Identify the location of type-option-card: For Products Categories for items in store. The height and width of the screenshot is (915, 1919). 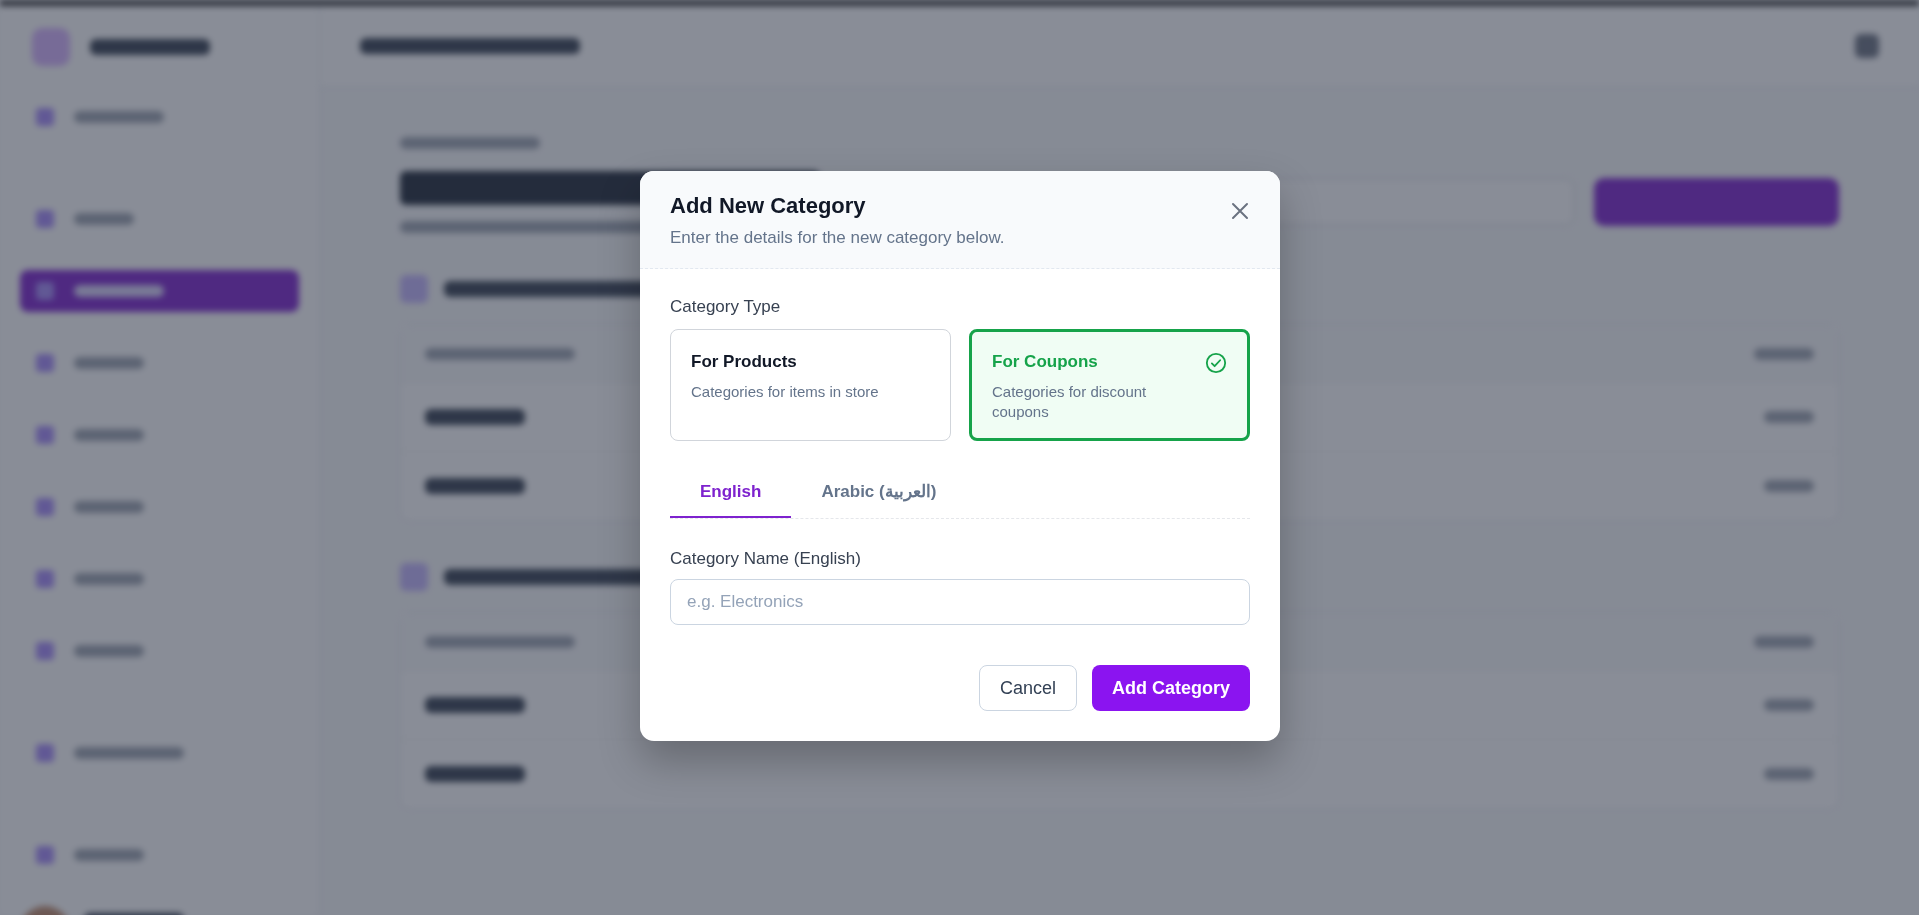
(810, 385).